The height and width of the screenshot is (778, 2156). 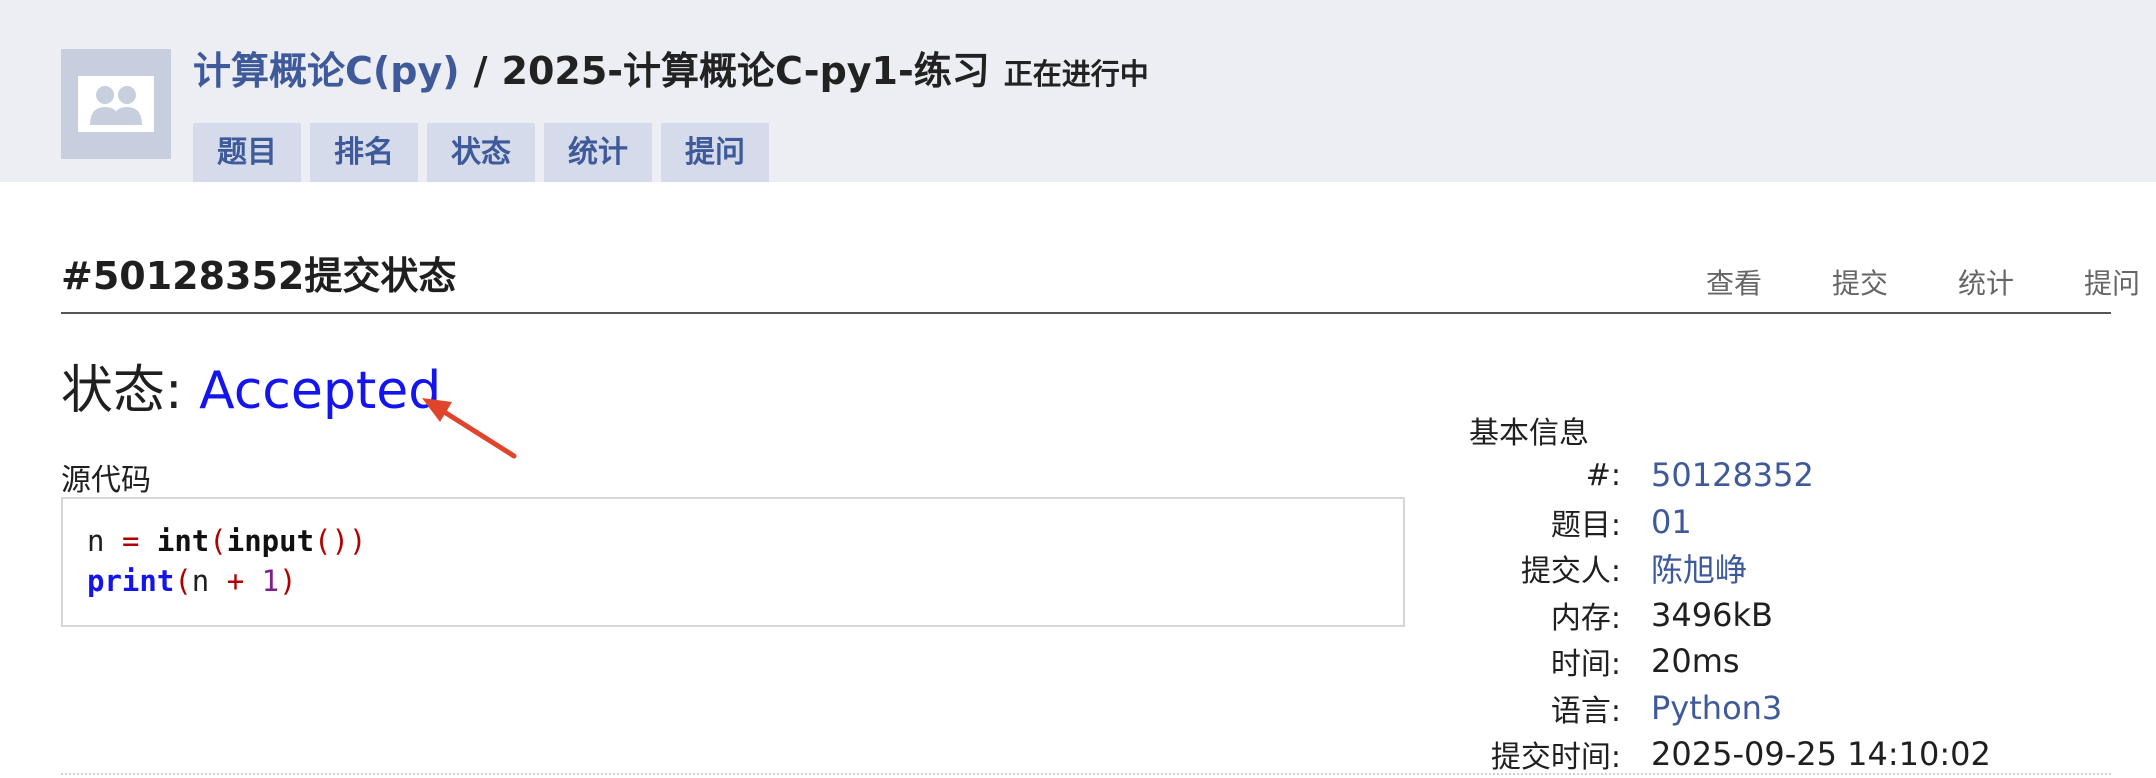 What do you see at coordinates (1585, 665) in the screenshot?
I see `info-key: 时间:` at bounding box center [1585, 665].